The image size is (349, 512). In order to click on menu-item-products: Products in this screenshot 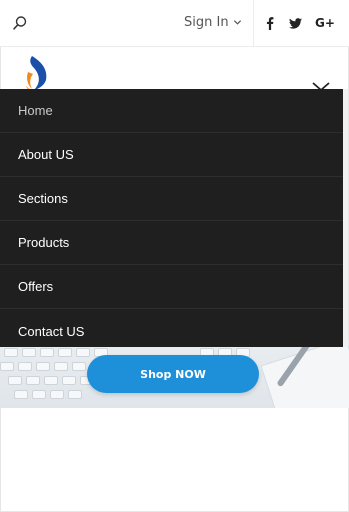, I will do `click(171, 243)`.